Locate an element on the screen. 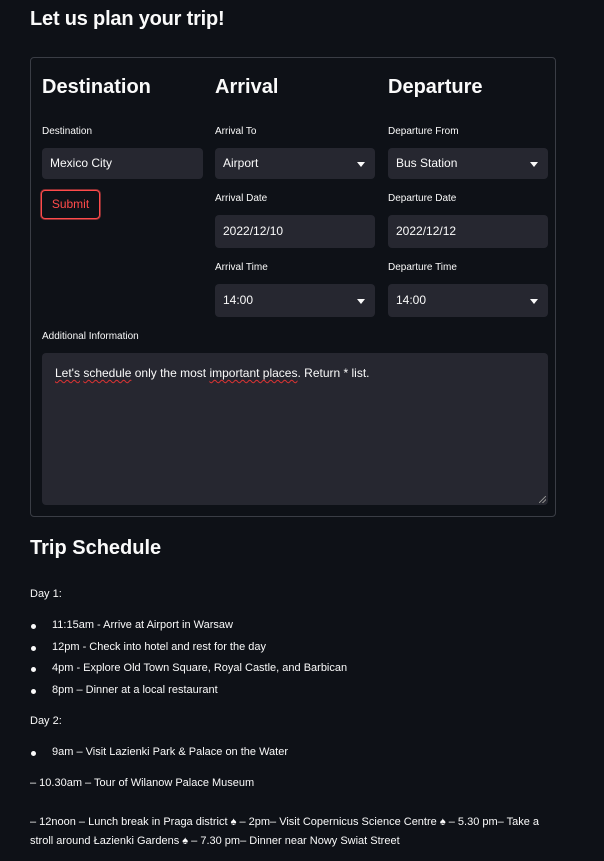  misspelled-word: important places is located at coordinates (253, 373).